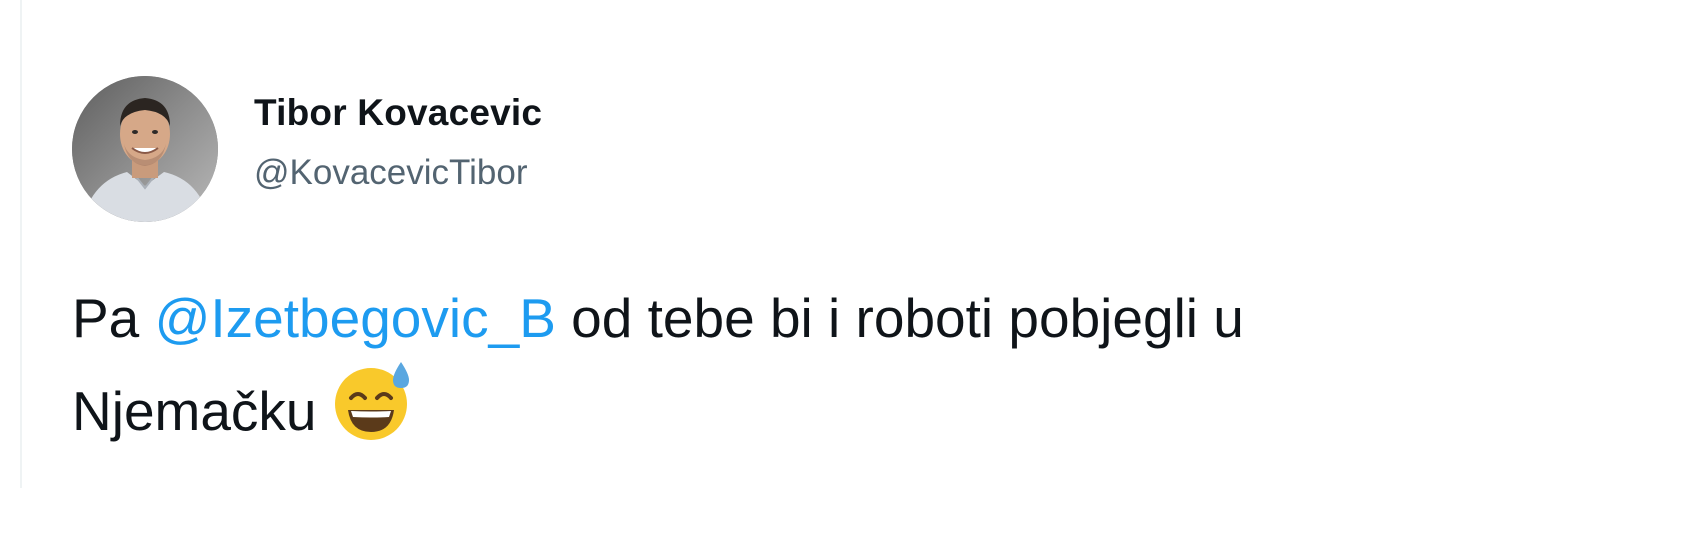  Describe the element at coordinates (371, 401) in the screenshot. I see `grinning-face-with-sweat-emoji-icon` at that location.